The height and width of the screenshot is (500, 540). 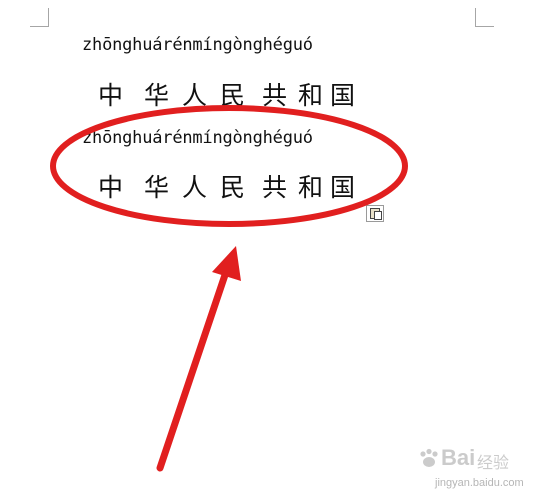 I want to click on paw-icon, so click(x=429, y=457).